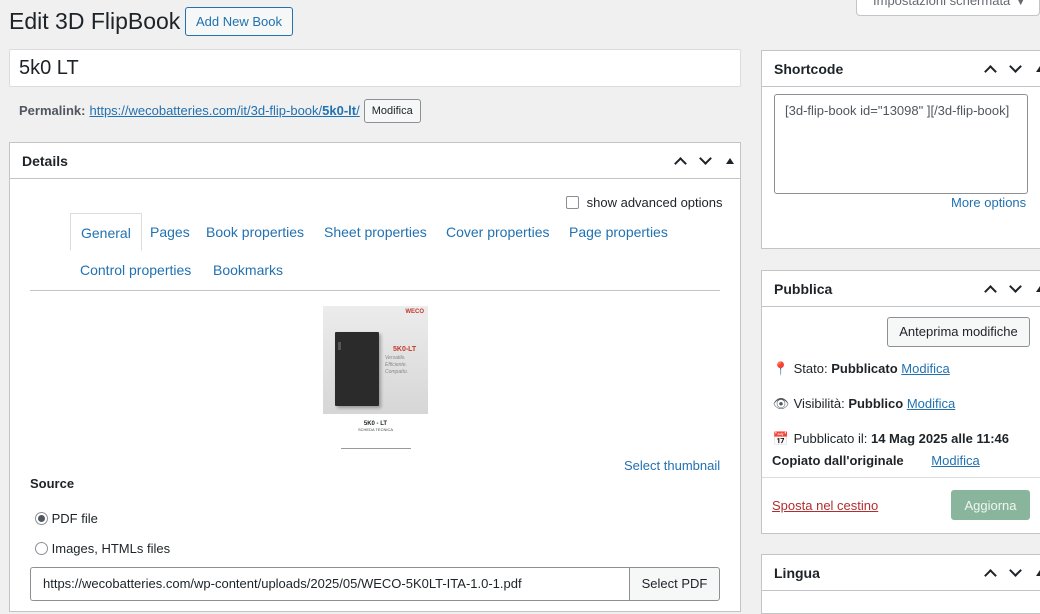 Image resolution: width=1040 pixels, height=614 pixels. I want to click on thumbnail-tagline-1: Versatile., so click(395, 358).